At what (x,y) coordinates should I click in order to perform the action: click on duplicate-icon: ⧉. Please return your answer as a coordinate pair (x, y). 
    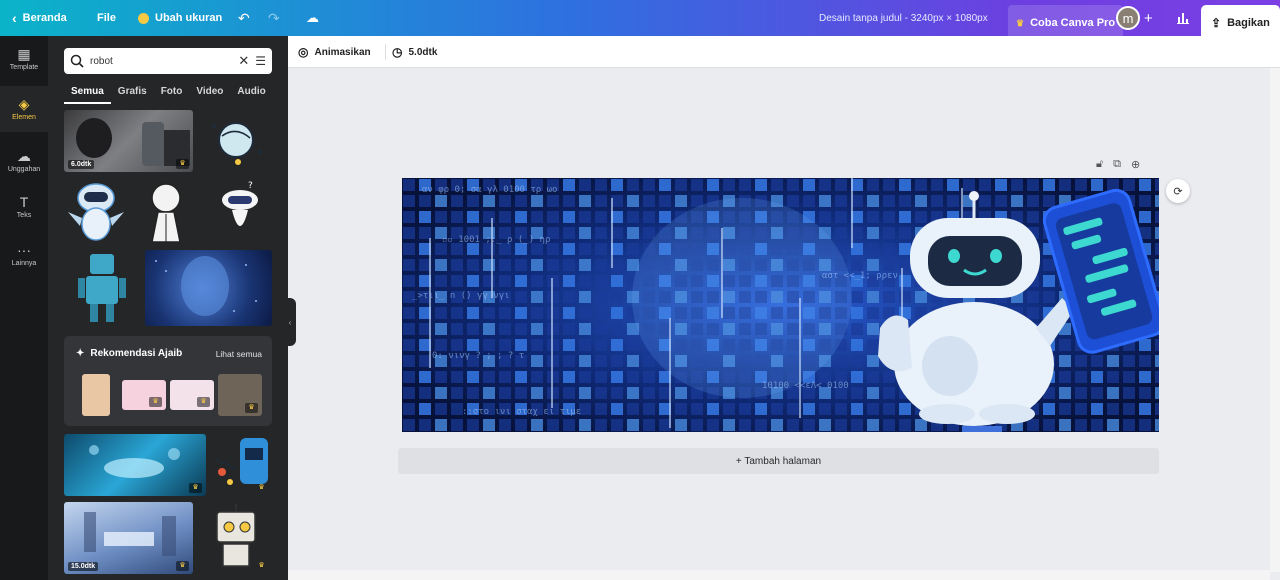
    Looking at the image, I should click on (1117, 164).